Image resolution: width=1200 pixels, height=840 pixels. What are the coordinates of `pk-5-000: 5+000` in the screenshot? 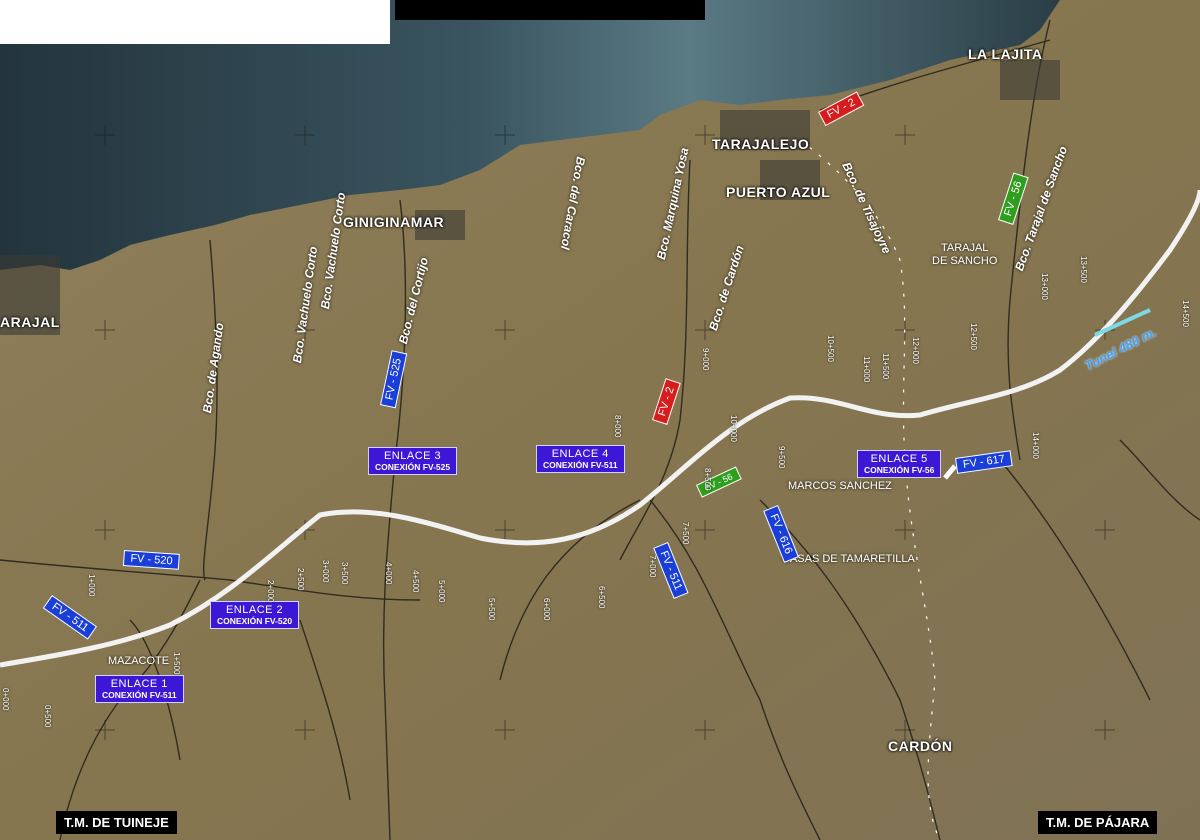 It's located at (441, 591).